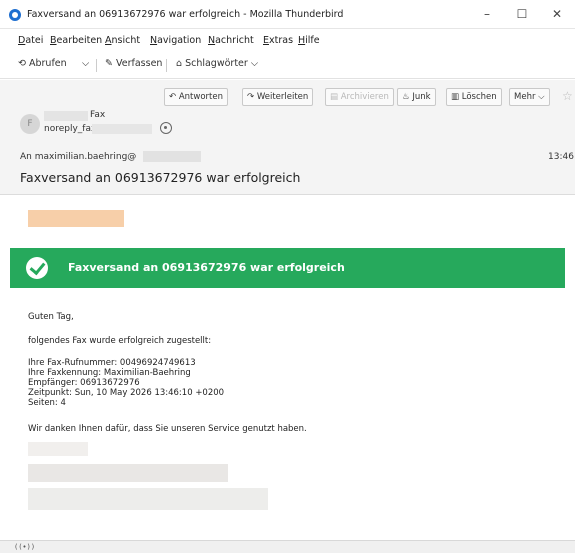  I want to click on maximize-button: ☐, so click(522, 14).